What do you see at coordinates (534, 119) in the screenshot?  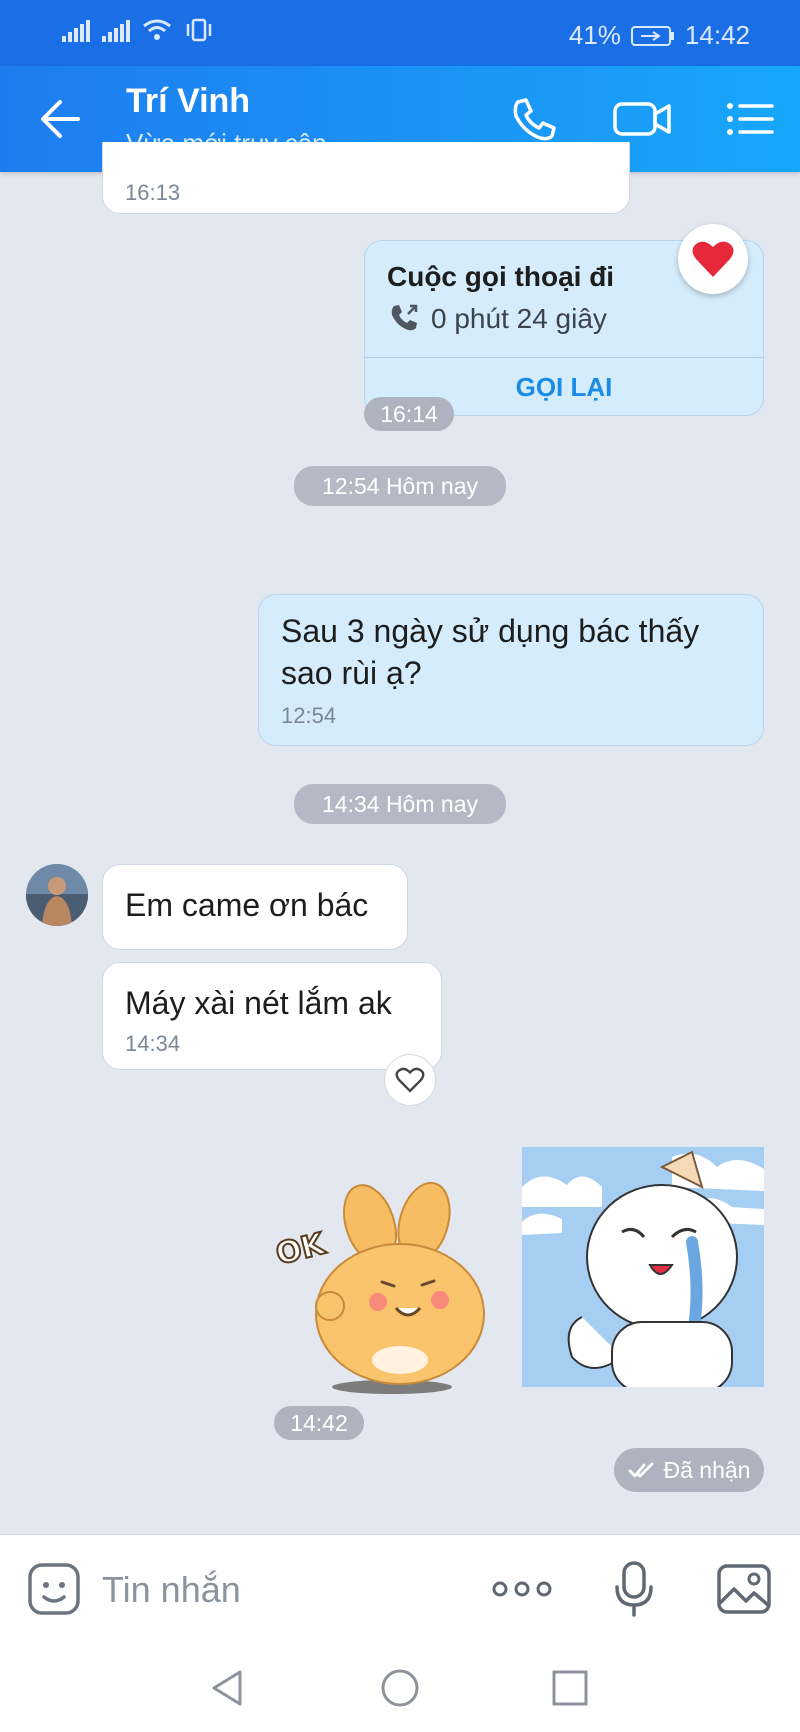 I see `phone-icon` at bounding box center [534, 119].